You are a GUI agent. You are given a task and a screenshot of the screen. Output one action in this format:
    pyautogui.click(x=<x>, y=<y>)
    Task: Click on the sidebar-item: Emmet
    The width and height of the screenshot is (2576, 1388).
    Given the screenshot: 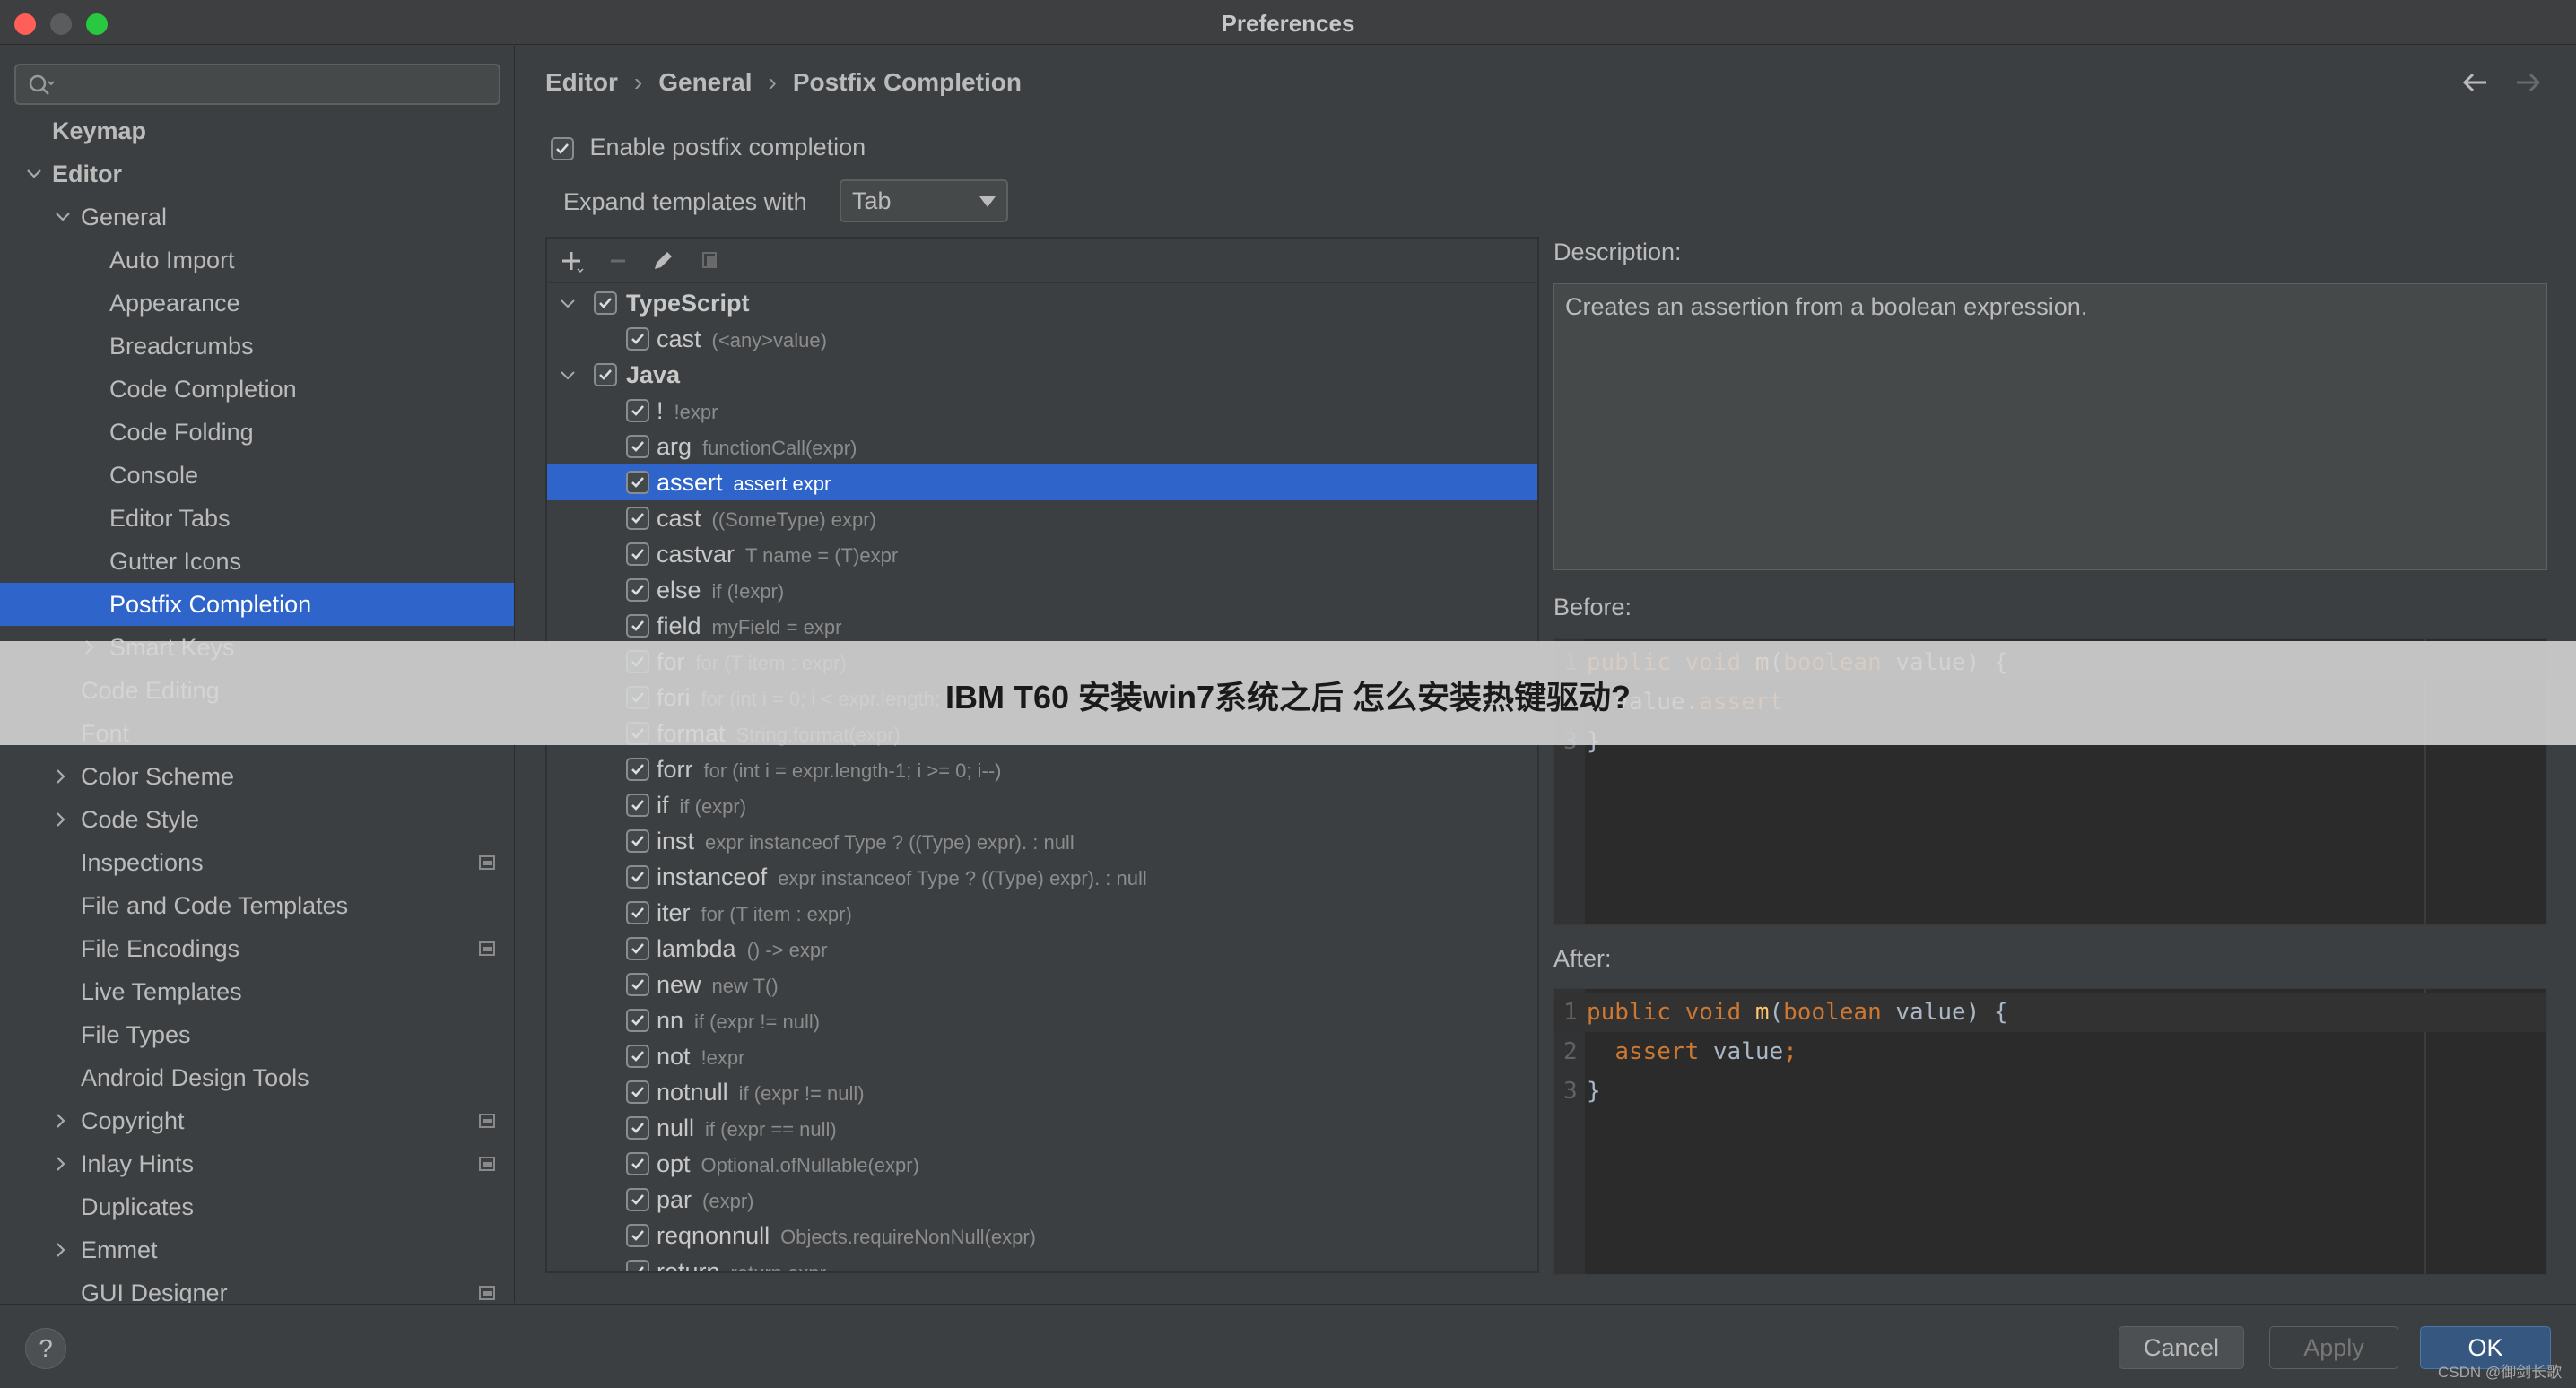 What is the action you would take?
    pyautogui.click(x=257, y=1249)
    